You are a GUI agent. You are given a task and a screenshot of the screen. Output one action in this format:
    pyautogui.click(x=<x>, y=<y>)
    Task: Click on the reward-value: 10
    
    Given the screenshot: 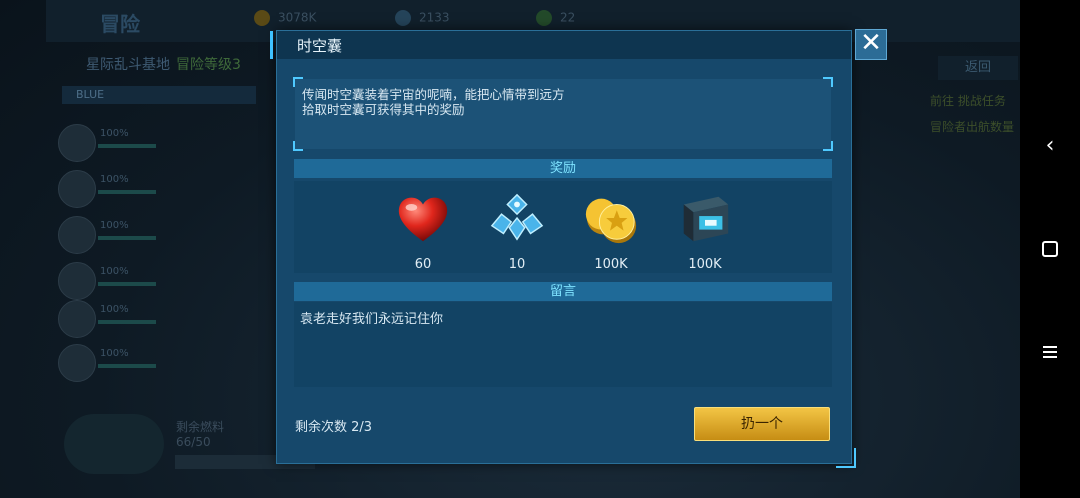 What is the action you would take?
    pyautogui.click(x=517, y=264)
    